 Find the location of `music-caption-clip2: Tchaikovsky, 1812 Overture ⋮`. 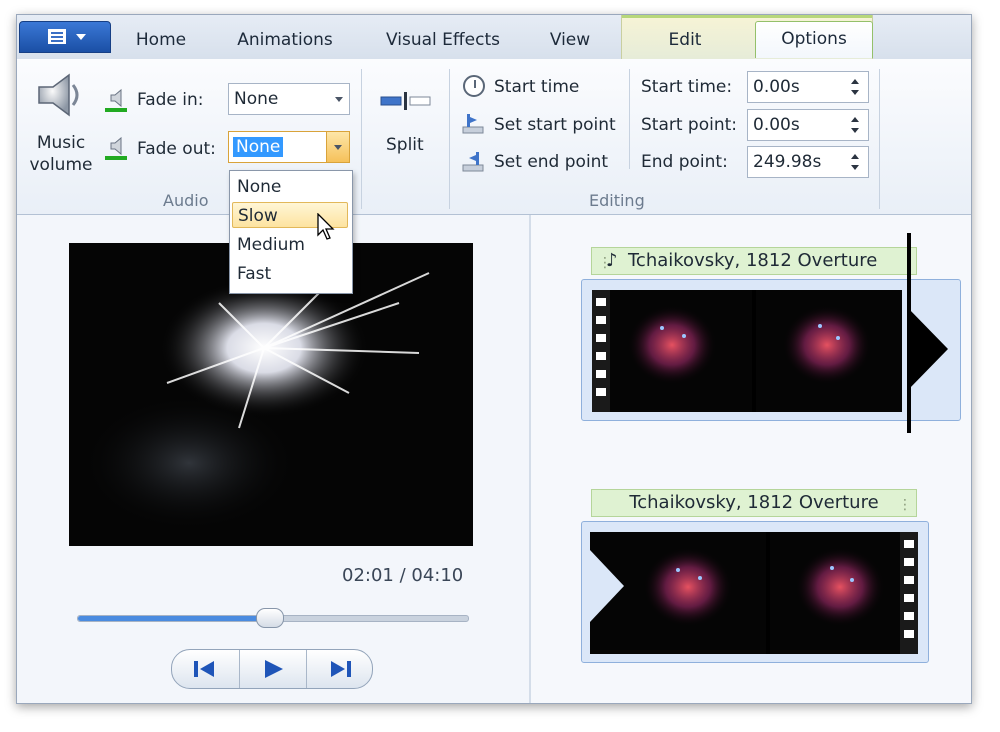

music-caption-clip2: Tchaikovsky, 1812 Overture ⋮ is located at coordinates (754, 503).